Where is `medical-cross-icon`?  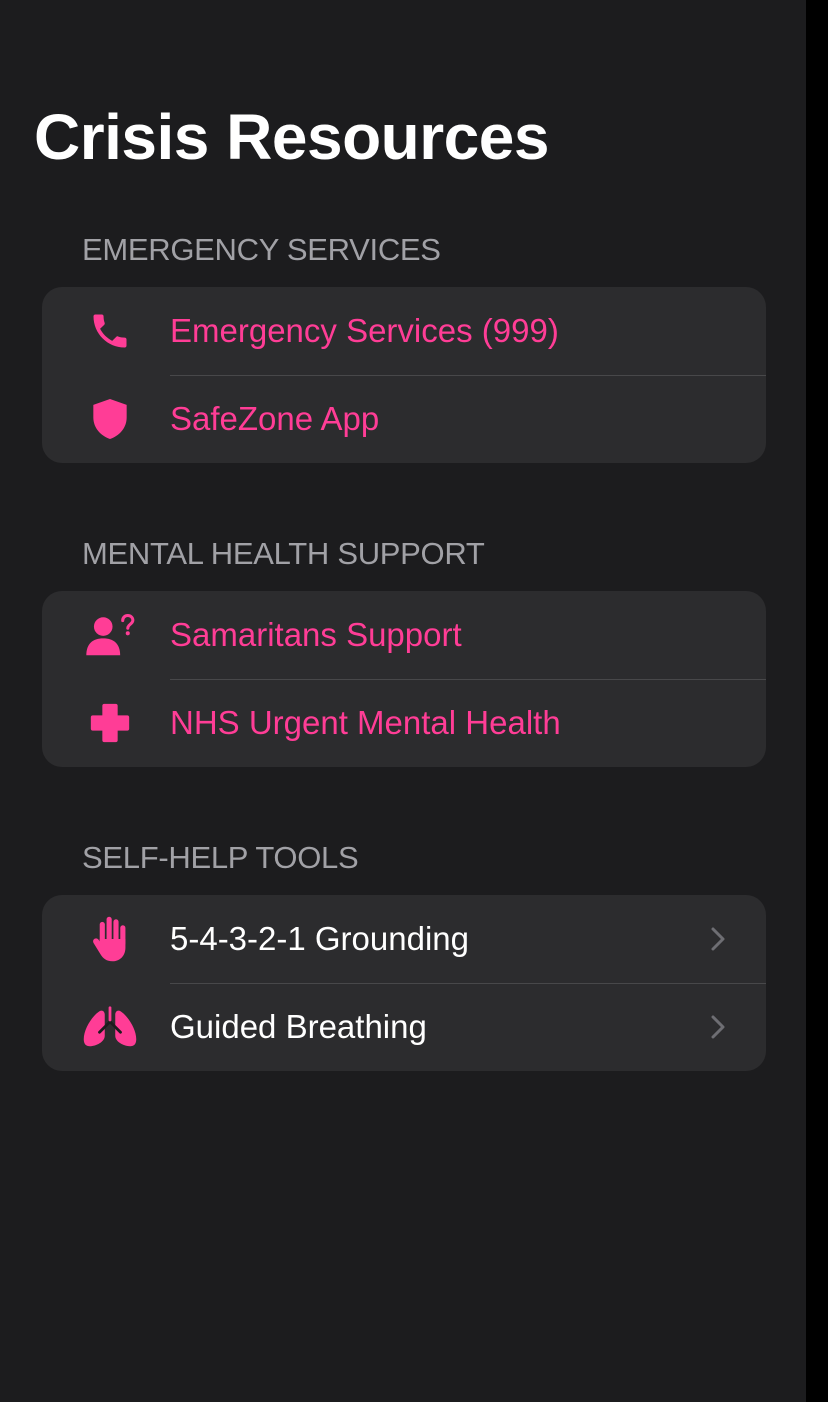 medical-cross-icon is located at coordinates (110, 723).